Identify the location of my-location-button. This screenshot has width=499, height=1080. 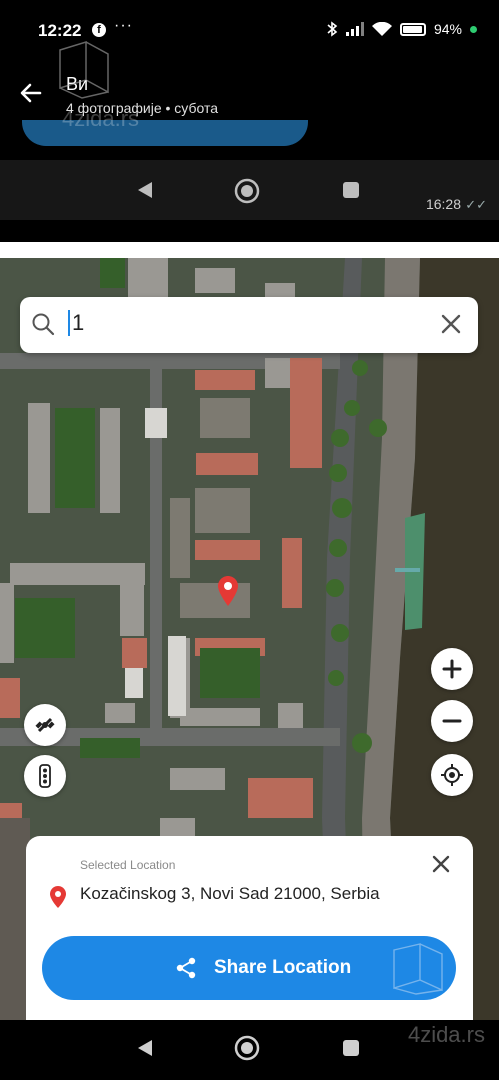
(452, 775).